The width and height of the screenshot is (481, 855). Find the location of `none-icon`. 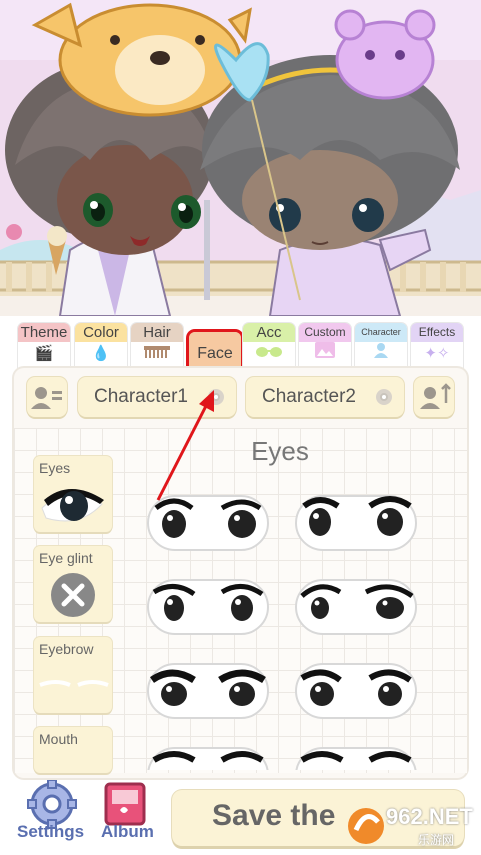

none-icon is located at coordinates (73, 595).